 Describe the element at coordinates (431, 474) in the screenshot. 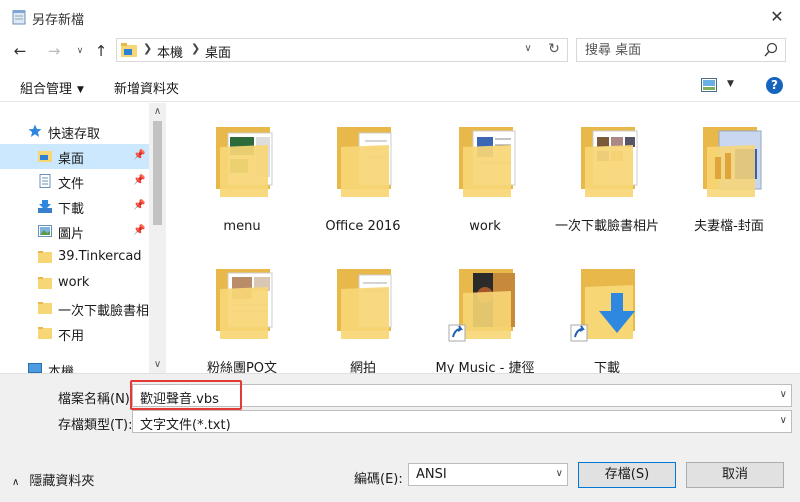

I see `encoding-value: ANSI` at that location.